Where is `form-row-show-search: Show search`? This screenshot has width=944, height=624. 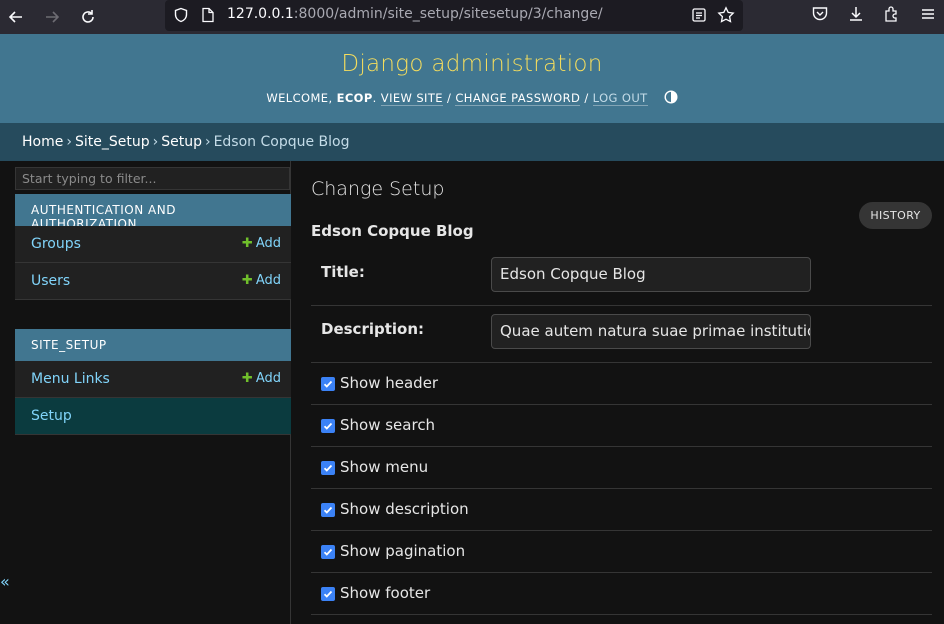 form-row-show-search: Show search is located at coordinates (621, 426).